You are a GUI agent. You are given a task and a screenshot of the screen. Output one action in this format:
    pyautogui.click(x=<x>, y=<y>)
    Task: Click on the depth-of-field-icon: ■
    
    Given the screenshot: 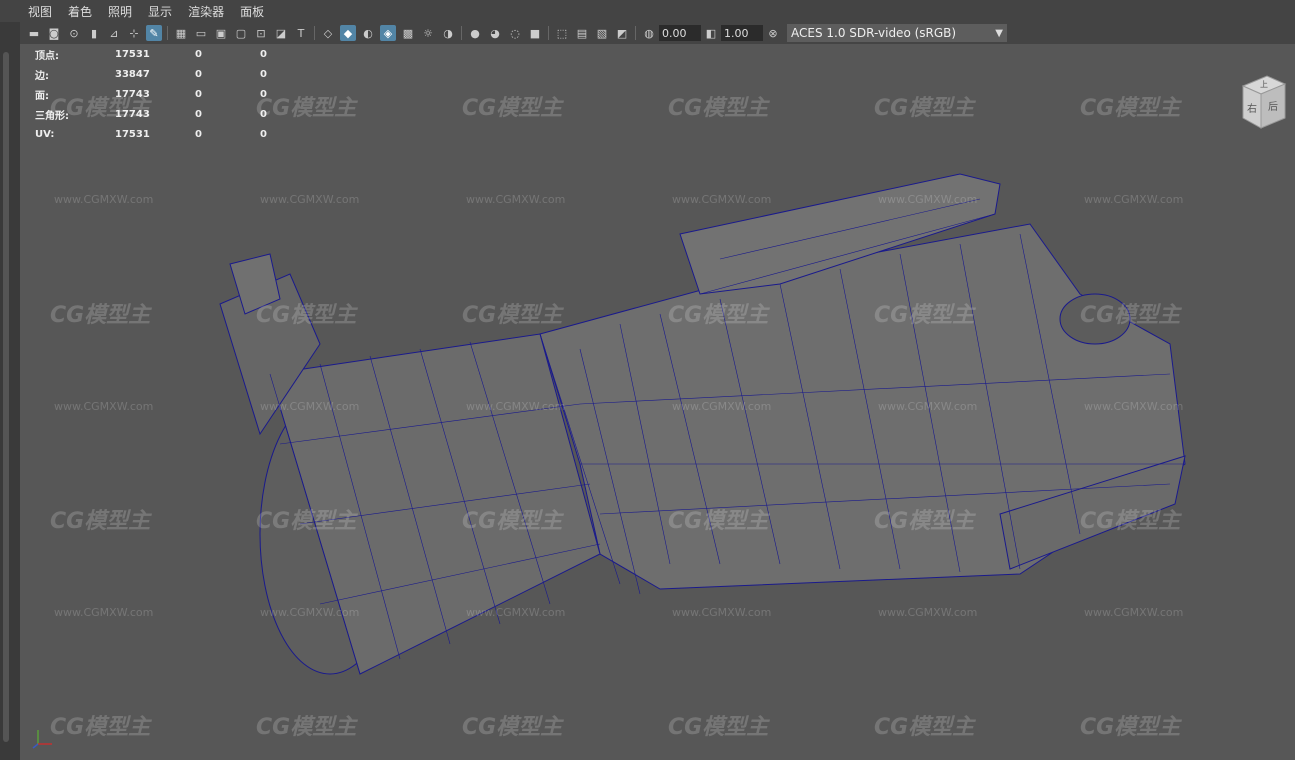 What is the action you would take?
    pyautogui.click(x=535, y=33)
    